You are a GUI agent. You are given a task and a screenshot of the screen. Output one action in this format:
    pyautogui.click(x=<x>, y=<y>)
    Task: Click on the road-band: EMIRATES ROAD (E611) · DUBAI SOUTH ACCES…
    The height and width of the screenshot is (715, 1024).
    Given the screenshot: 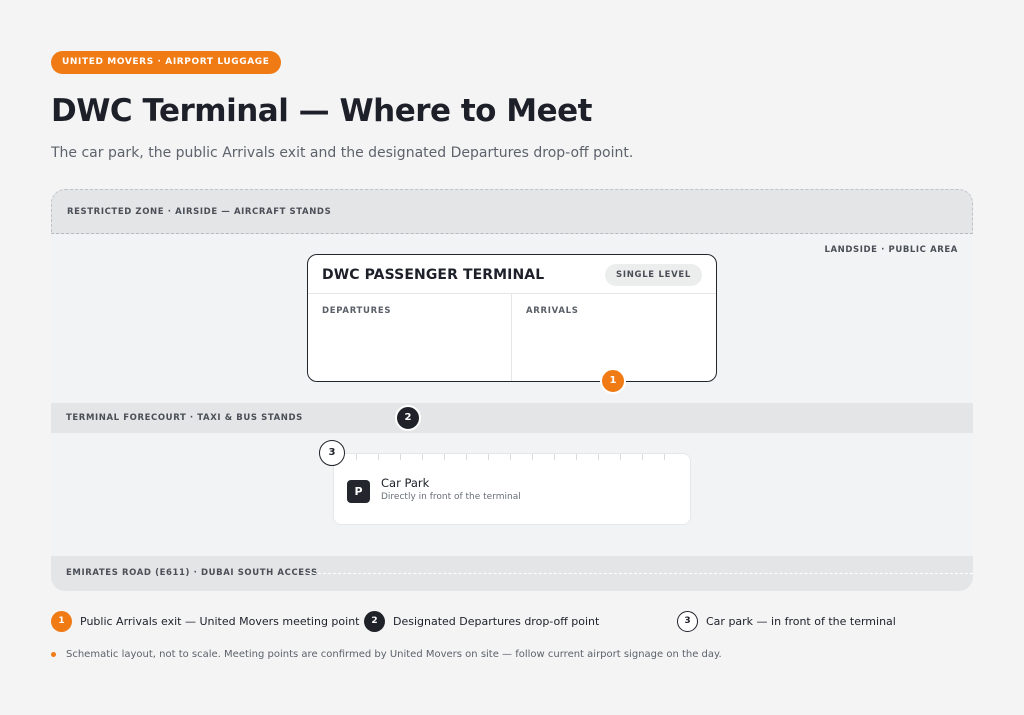 What is the action you would take?
    pyautogui.click(x=512, y=573)
    